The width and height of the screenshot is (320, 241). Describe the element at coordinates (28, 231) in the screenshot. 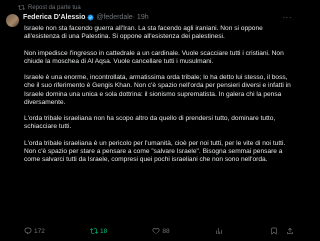

I see `reply-icon` at that location.